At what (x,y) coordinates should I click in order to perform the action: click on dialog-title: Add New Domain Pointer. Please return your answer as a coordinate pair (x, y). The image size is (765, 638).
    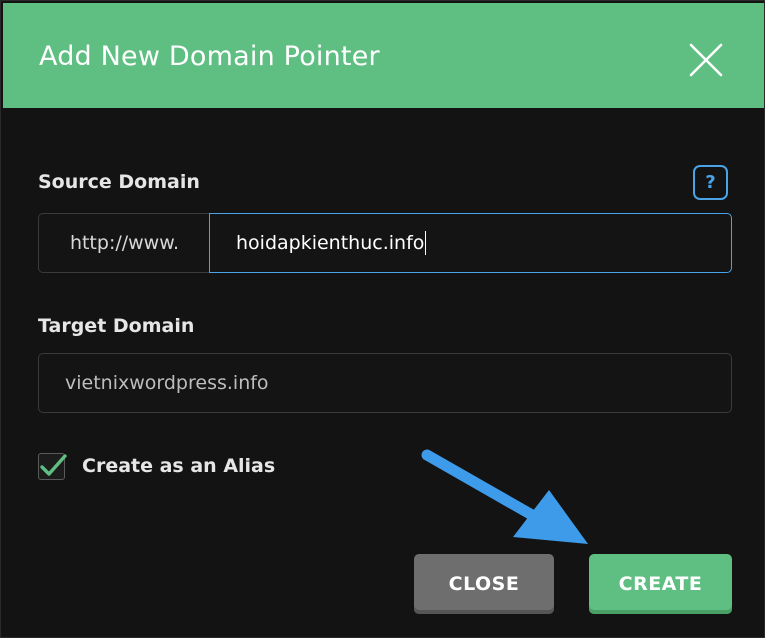
    Looking at the image, I should click on (209, 56).